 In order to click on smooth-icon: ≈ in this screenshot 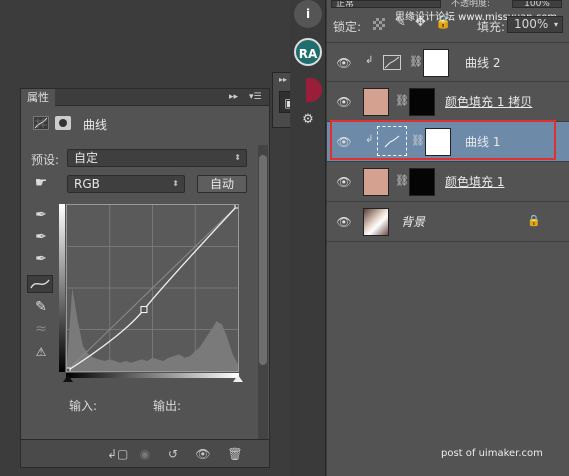, I will do `click(41, 329)`.